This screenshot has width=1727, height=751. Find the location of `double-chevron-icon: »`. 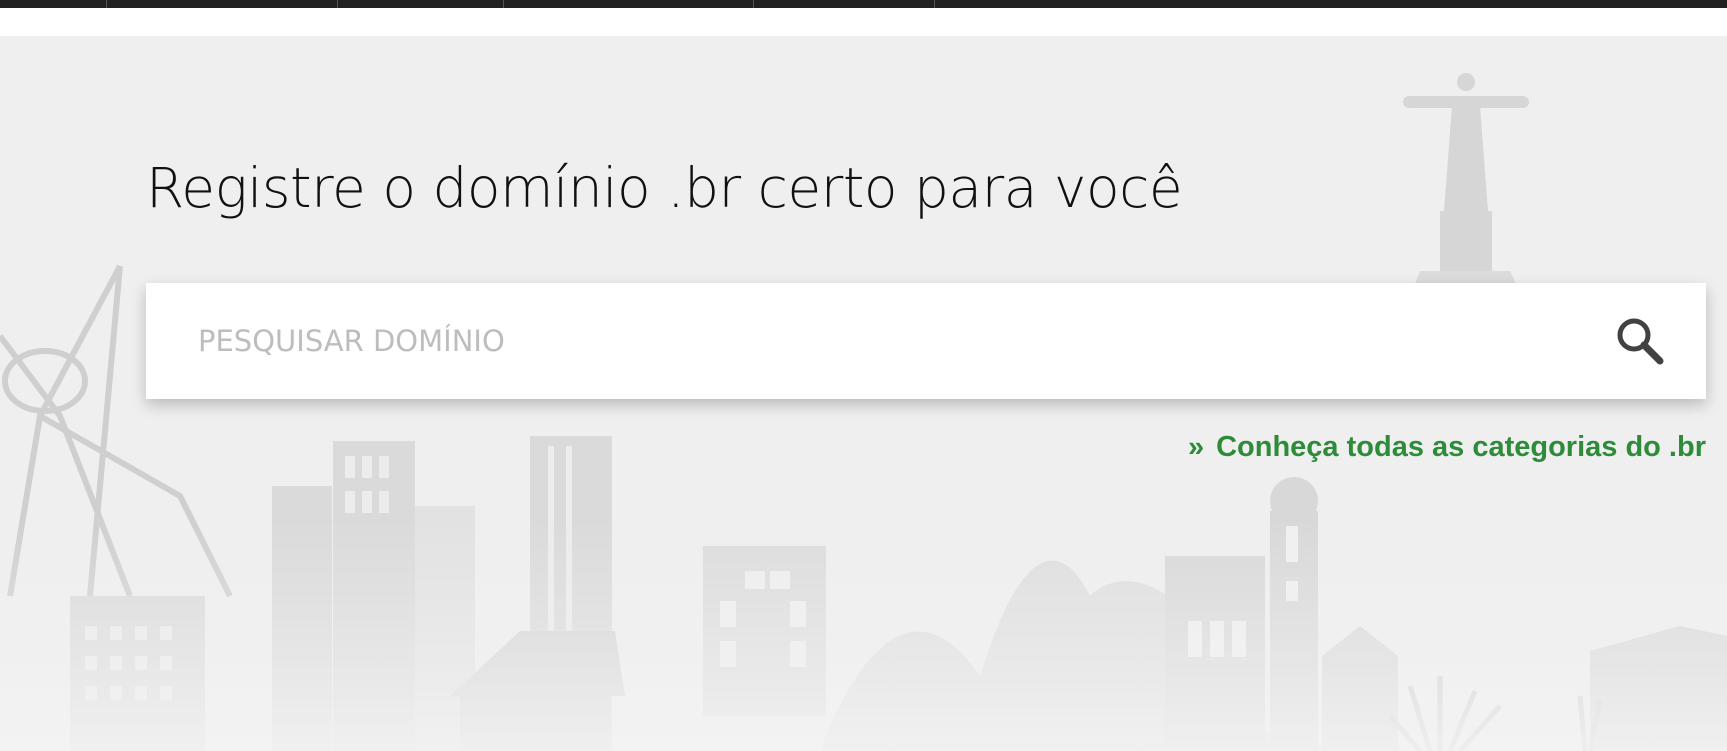

double-chevron-icon: » is located at coordinates (1196, 447).